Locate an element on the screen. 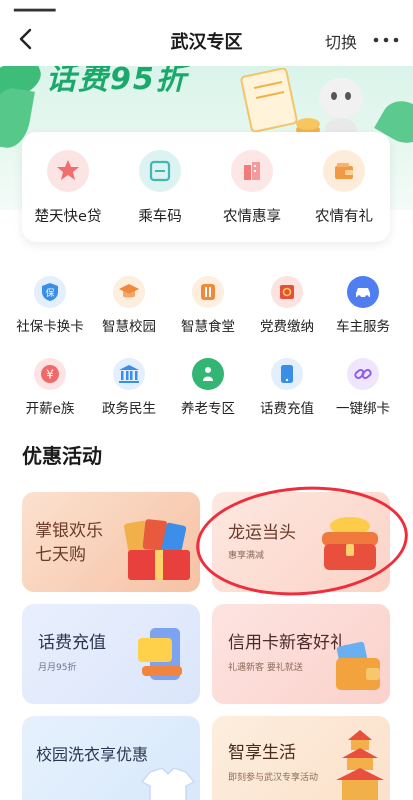 Image resolution: width=413 pixels, height=800 pixels. promo-subtitle: 即刻参与武汉专享活动 is located at coordinates (273, 778).